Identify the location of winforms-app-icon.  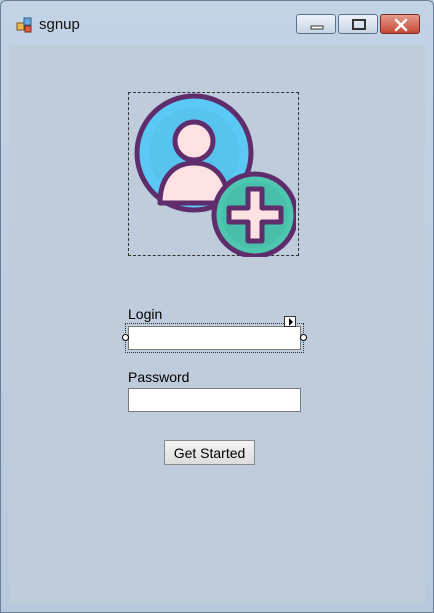
(25, 25).